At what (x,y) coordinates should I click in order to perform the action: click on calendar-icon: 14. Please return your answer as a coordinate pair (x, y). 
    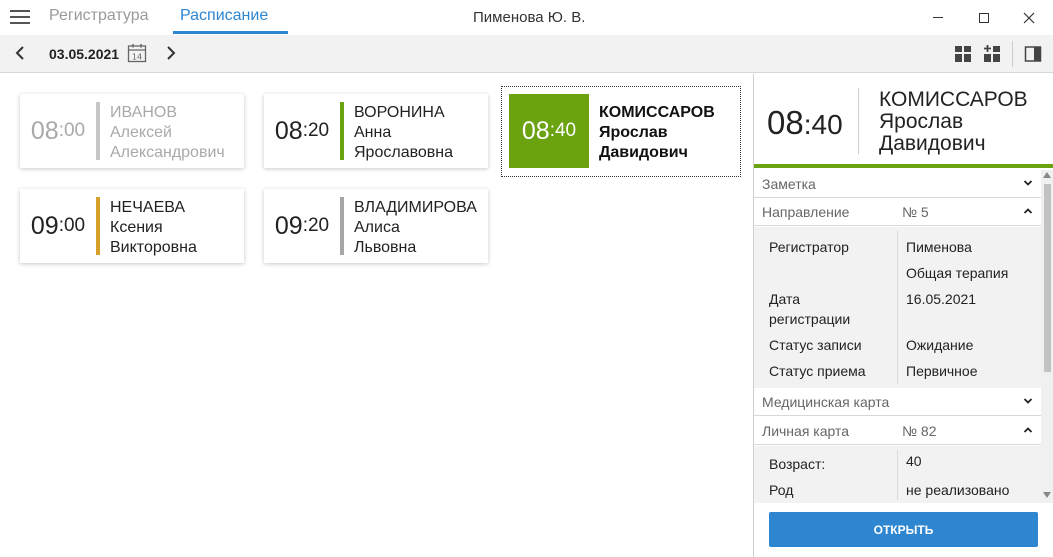
    Looking at the image, I should click on (137, 53).